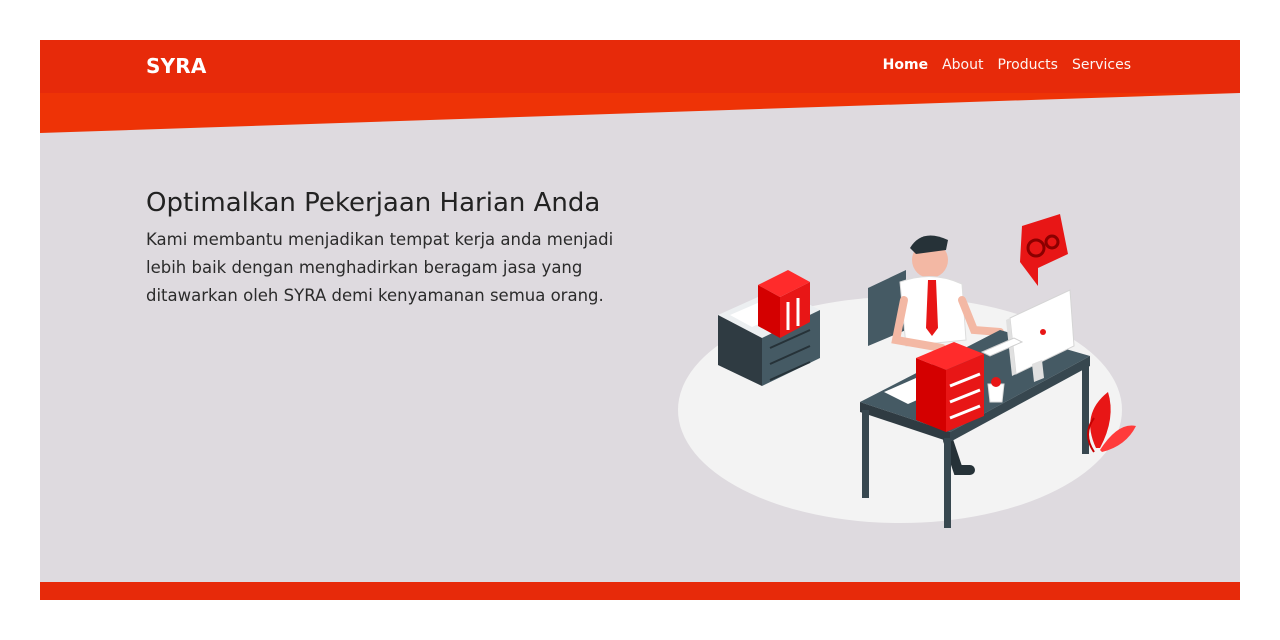  I want to click on footer-bar, so click(640, 591).